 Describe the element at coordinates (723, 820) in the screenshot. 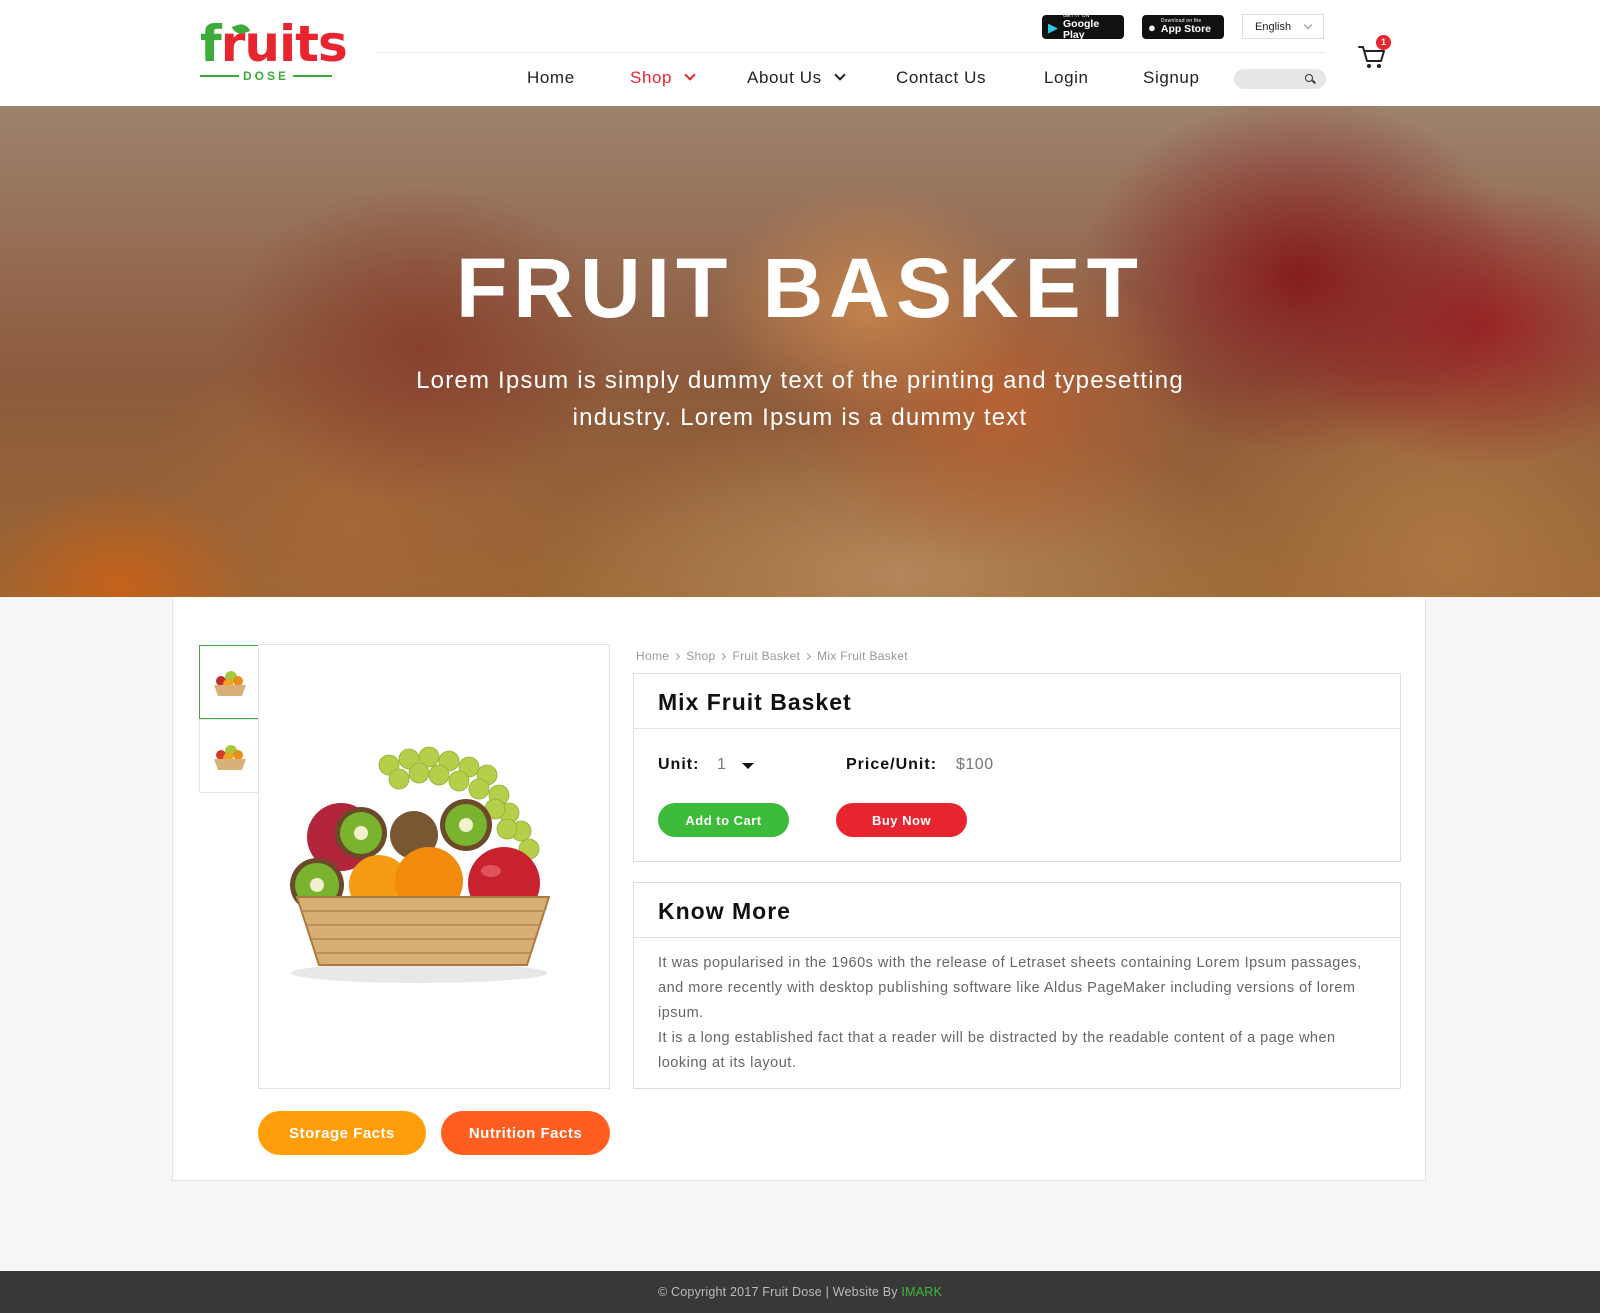

I see `add-to-cart-button: Add to Cart` at that location.